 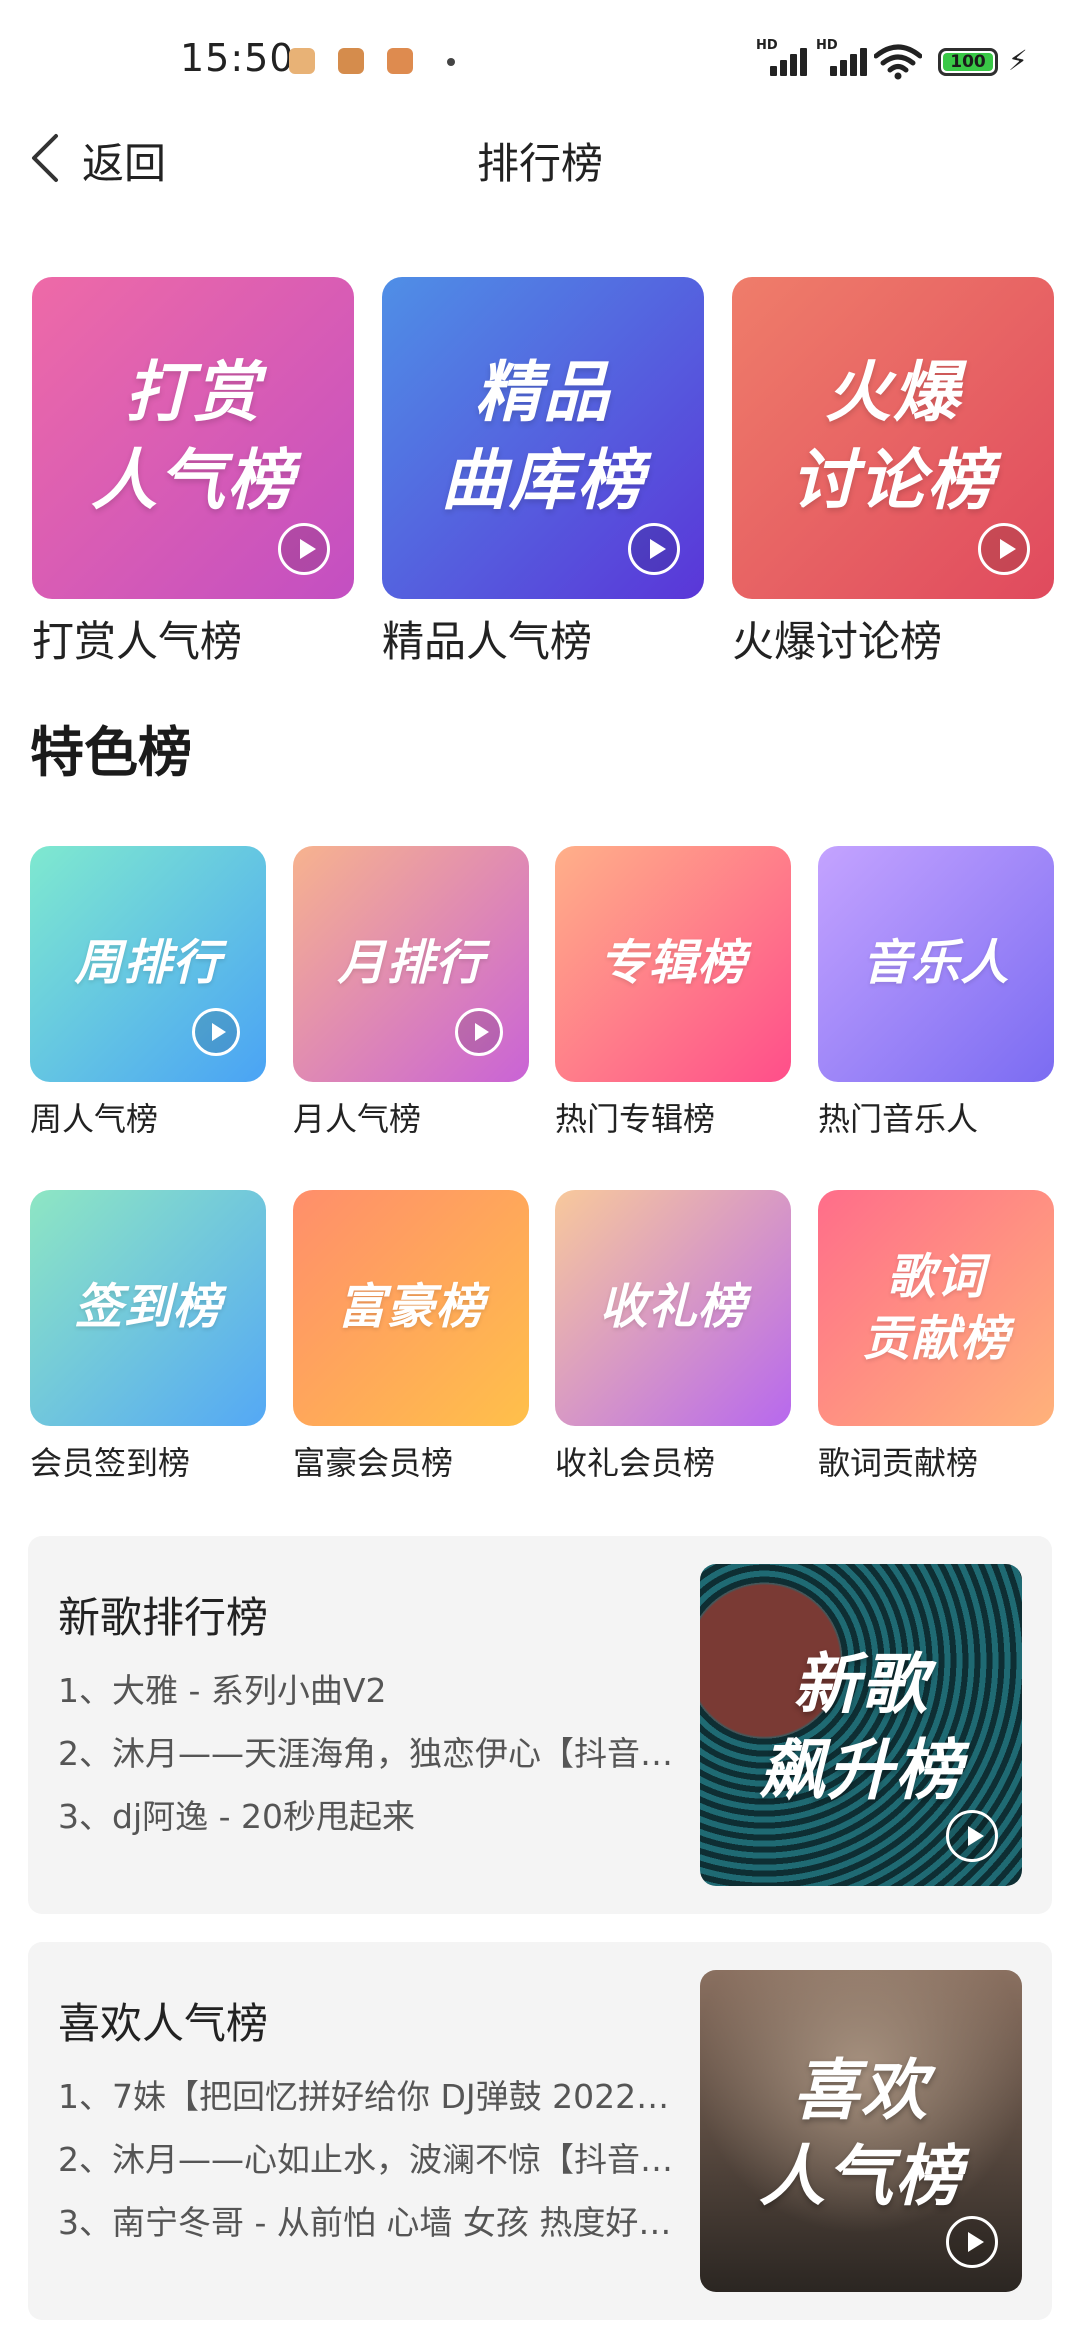 What do you see at coordinates (898, 62) in the screenshot?
I see `wifi-icon` at bounding box center [898, 62].